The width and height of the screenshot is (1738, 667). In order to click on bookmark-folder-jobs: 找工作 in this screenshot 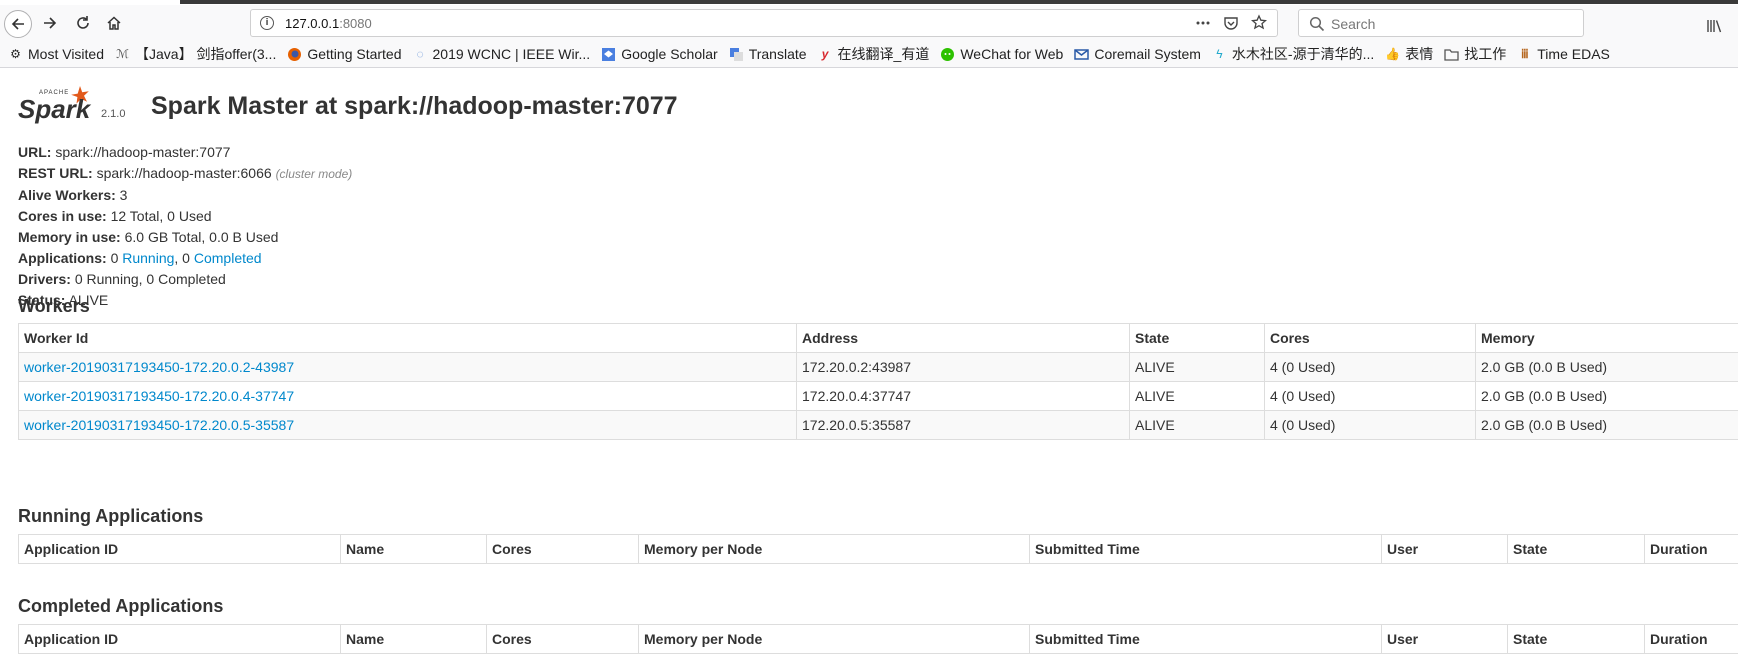, I will do `click(1475, 54)`.